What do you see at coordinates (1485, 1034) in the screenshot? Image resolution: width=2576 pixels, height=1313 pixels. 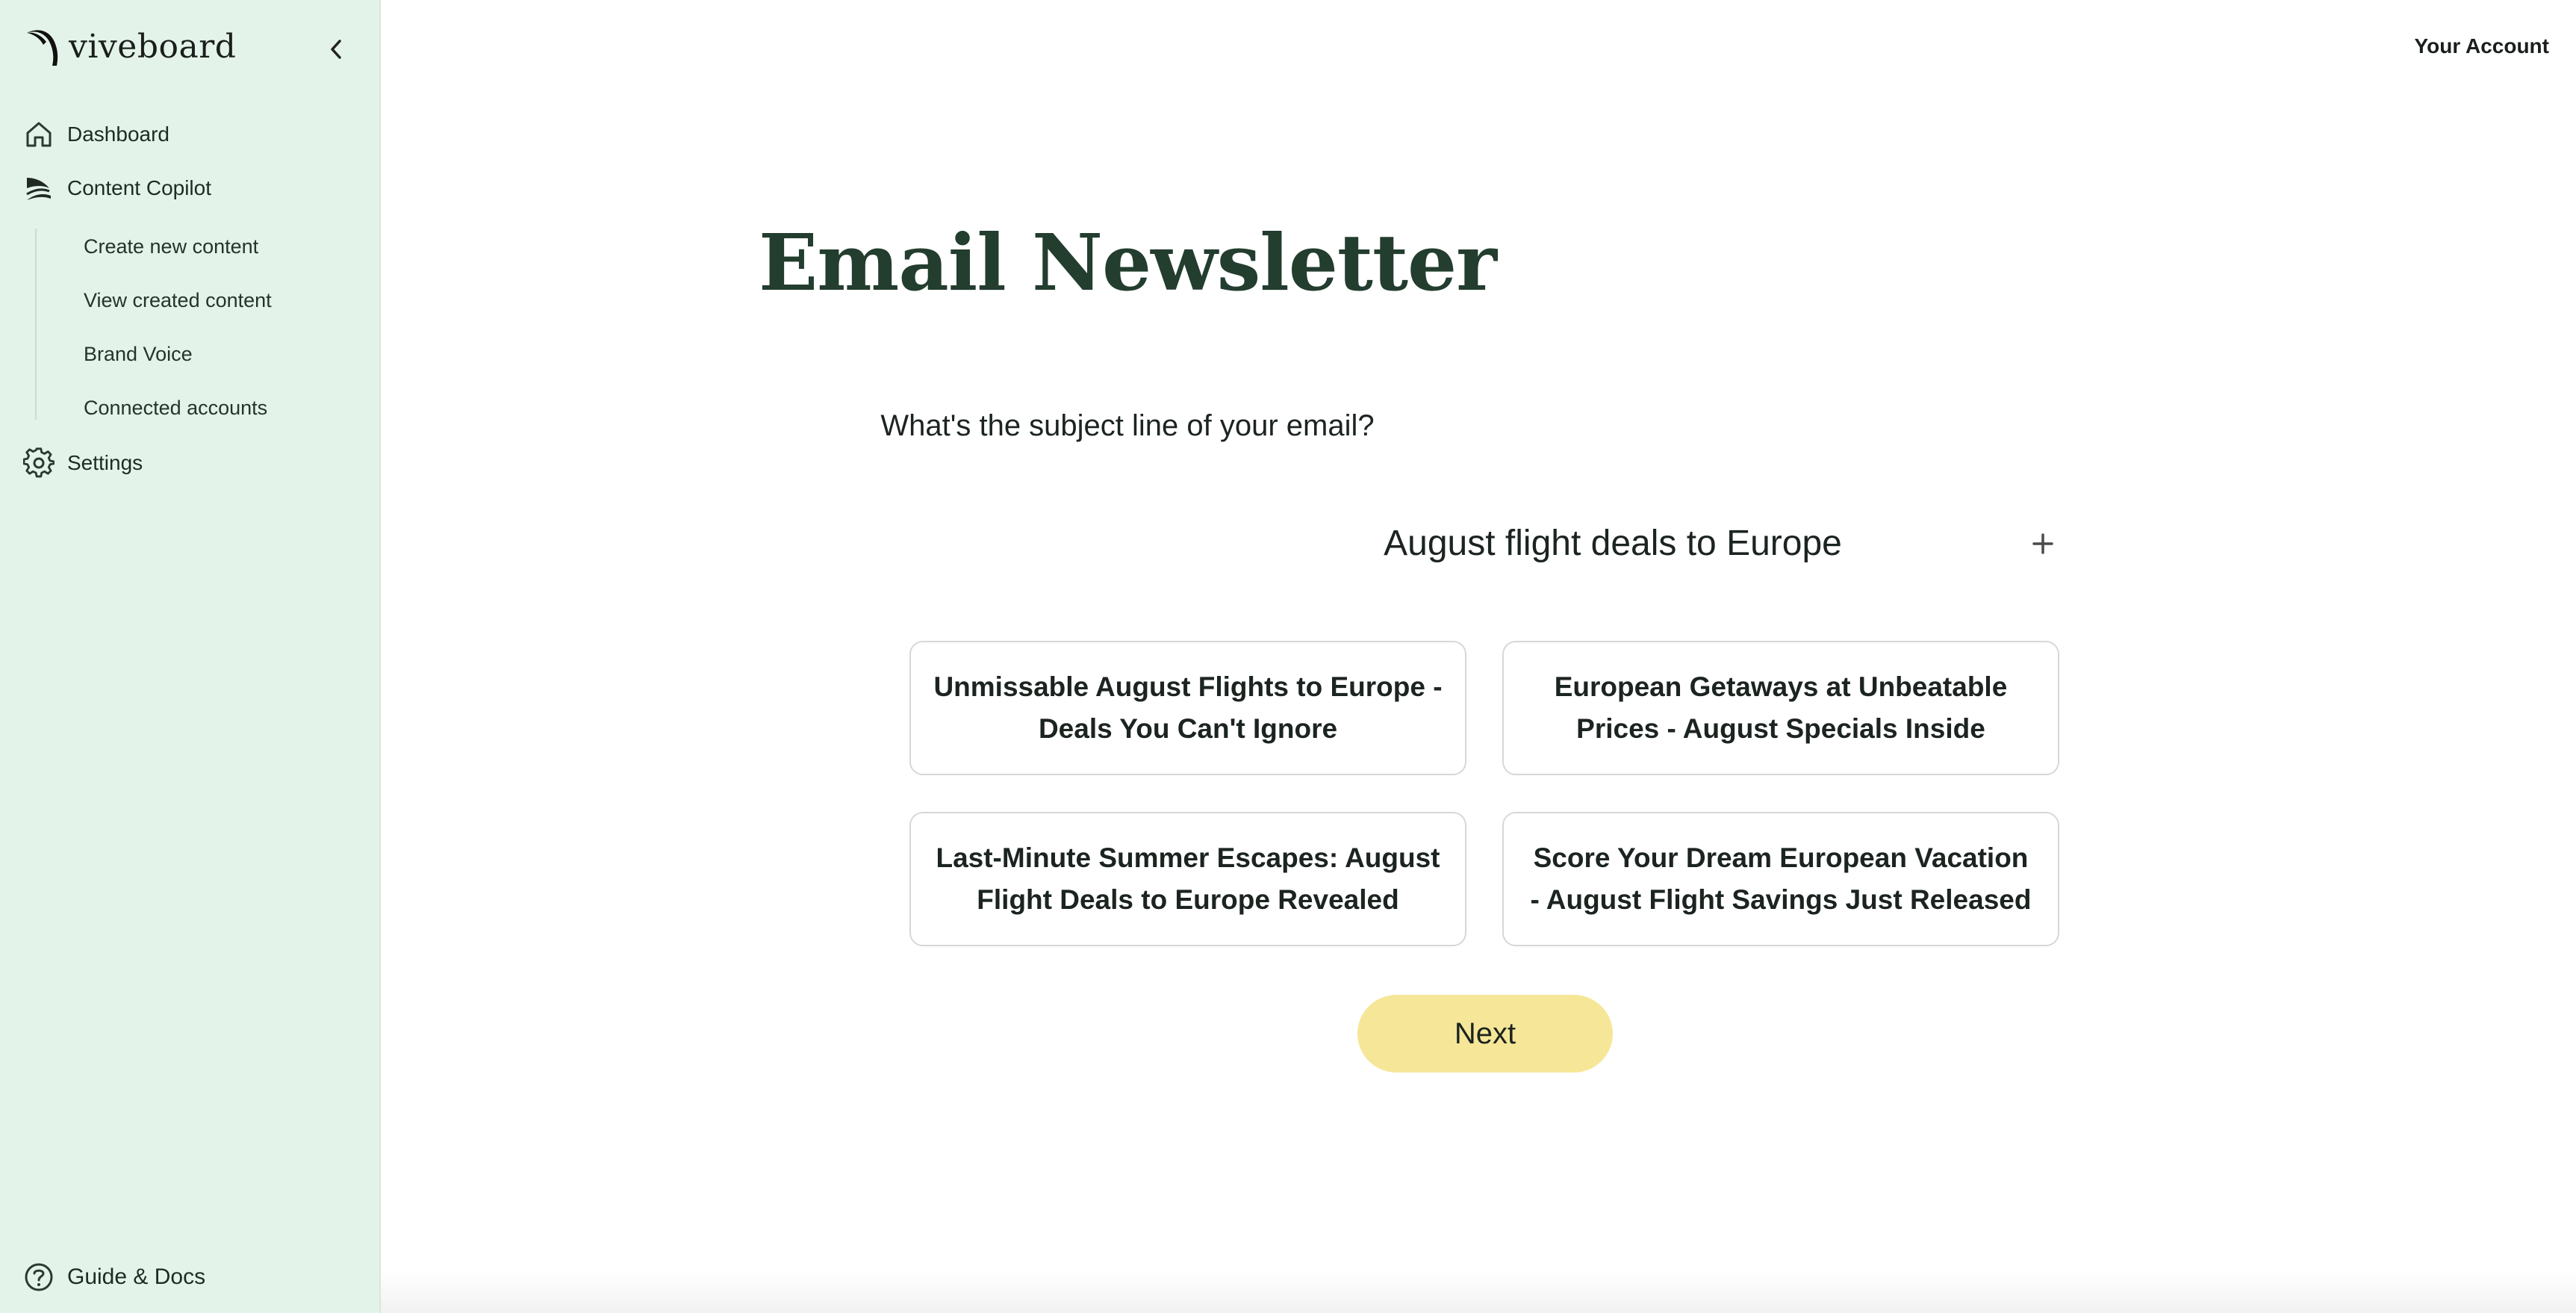 I see `next-button: Next` at bounding box center [1485, 1034].